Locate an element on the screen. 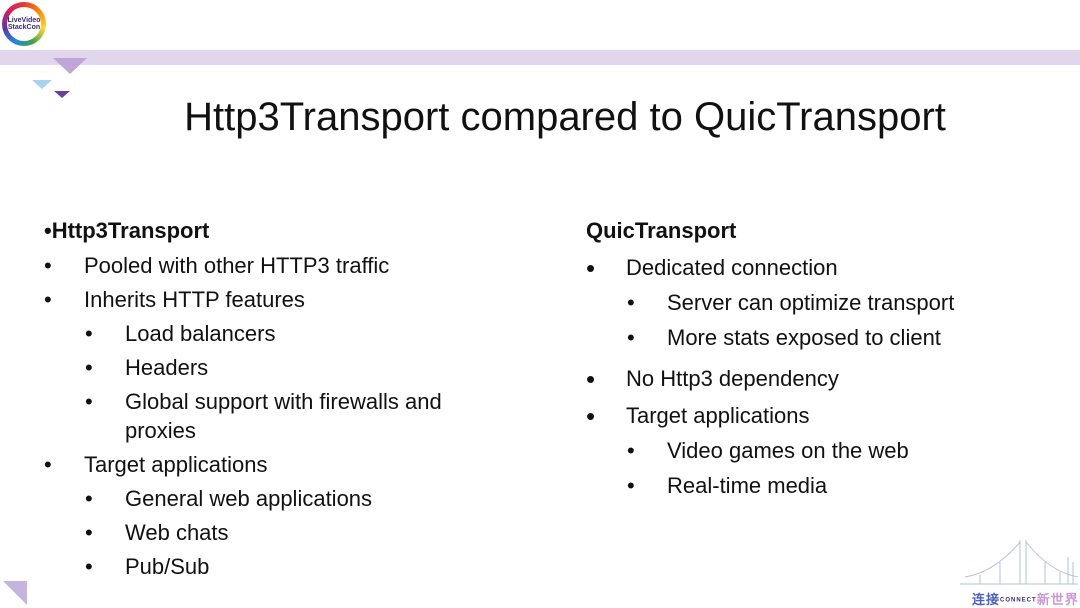 The height and width of the screenshot is (608, 1080). sub-bullet-item: • Server can optimize transport is located at coordinates (816, 303).